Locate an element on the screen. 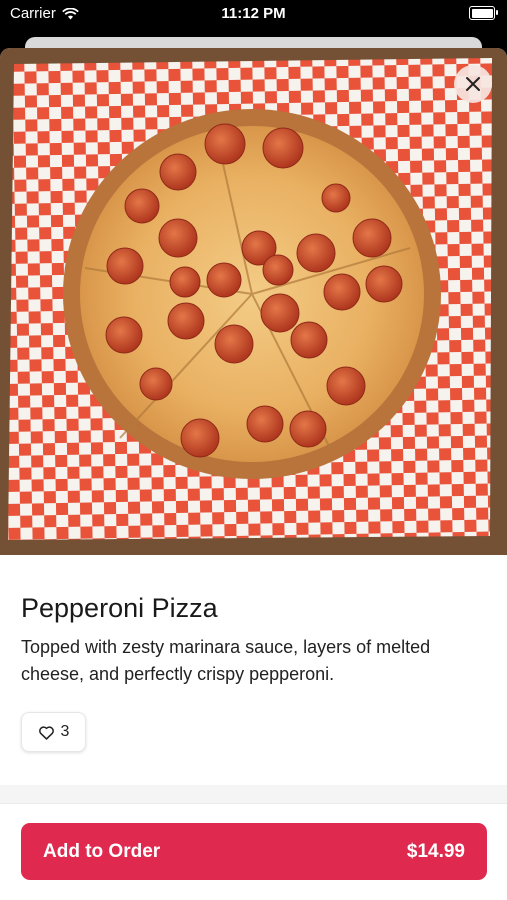 The height and width of the screenshot is (900, 507). status-bar: Carrier 11:12 PM is located at coordinates (253, 15).